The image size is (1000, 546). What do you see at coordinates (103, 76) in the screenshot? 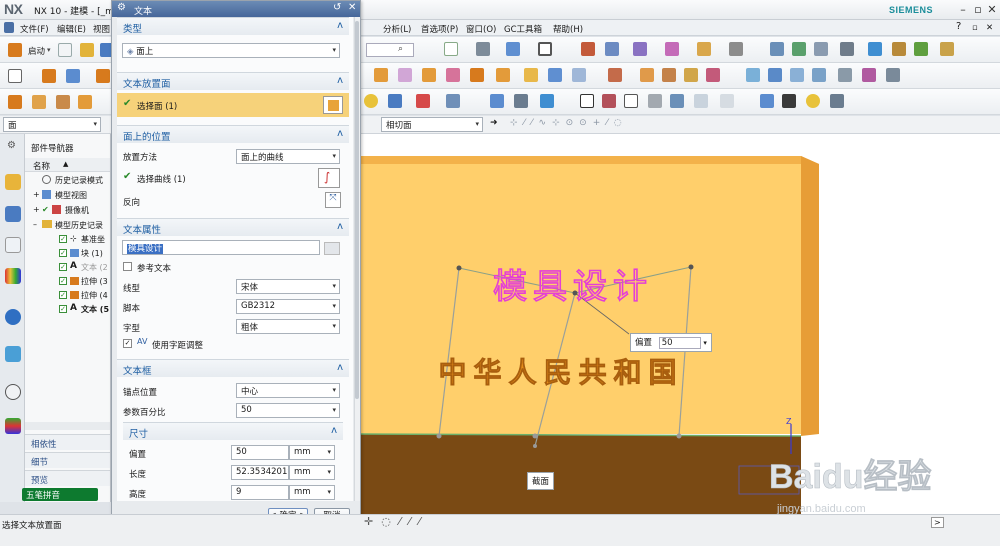
I see `block-icon` at bounding box center [103, 76].